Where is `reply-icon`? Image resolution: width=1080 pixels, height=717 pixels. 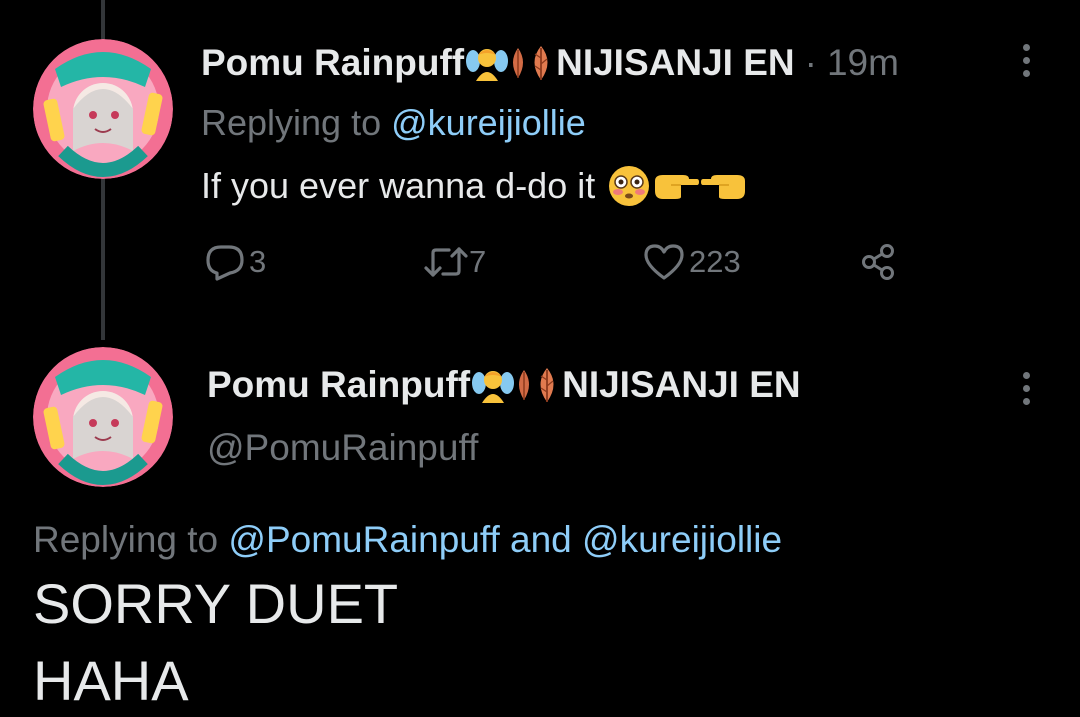
reply-icon is located at coordinates (225, 263).